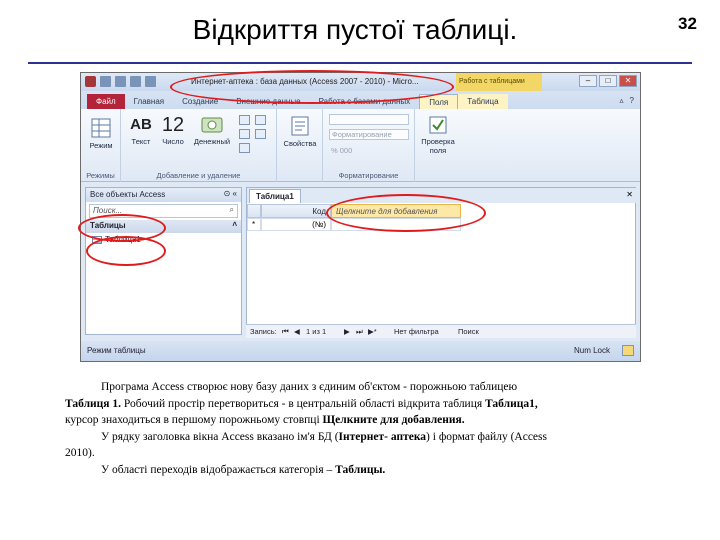 This screenshot has width=720, height=540. Describe the element at coordinates (483, 101) in the screenshot. I see `tab-table: Таблица` at that location.